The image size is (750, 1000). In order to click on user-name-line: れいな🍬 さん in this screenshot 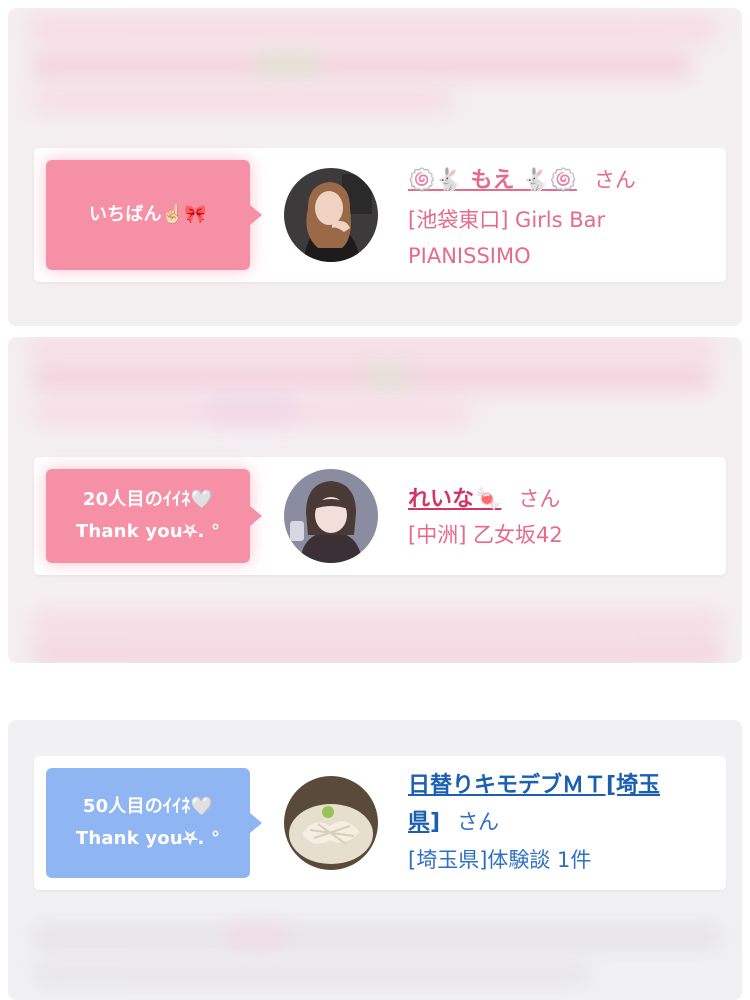, I will do `click(558, 497)`.